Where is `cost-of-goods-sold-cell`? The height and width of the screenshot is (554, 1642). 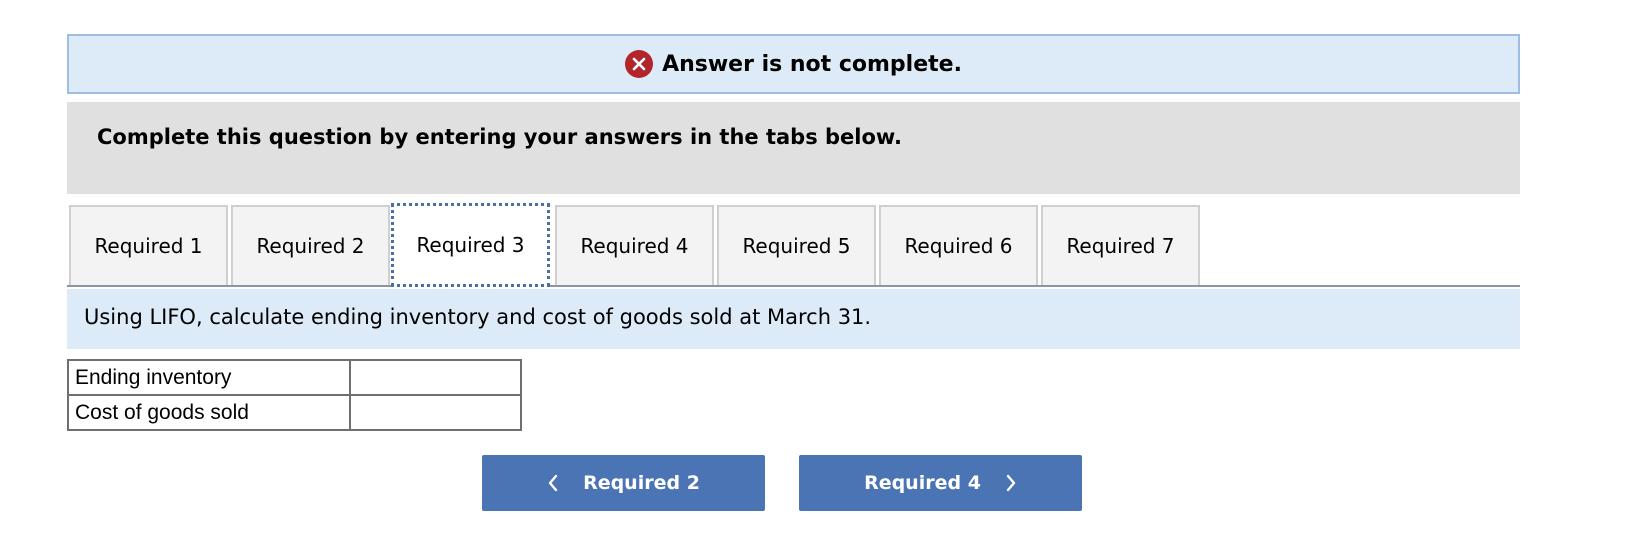 cost-of-goods-sold-cell is located at coordinates (435, 412).